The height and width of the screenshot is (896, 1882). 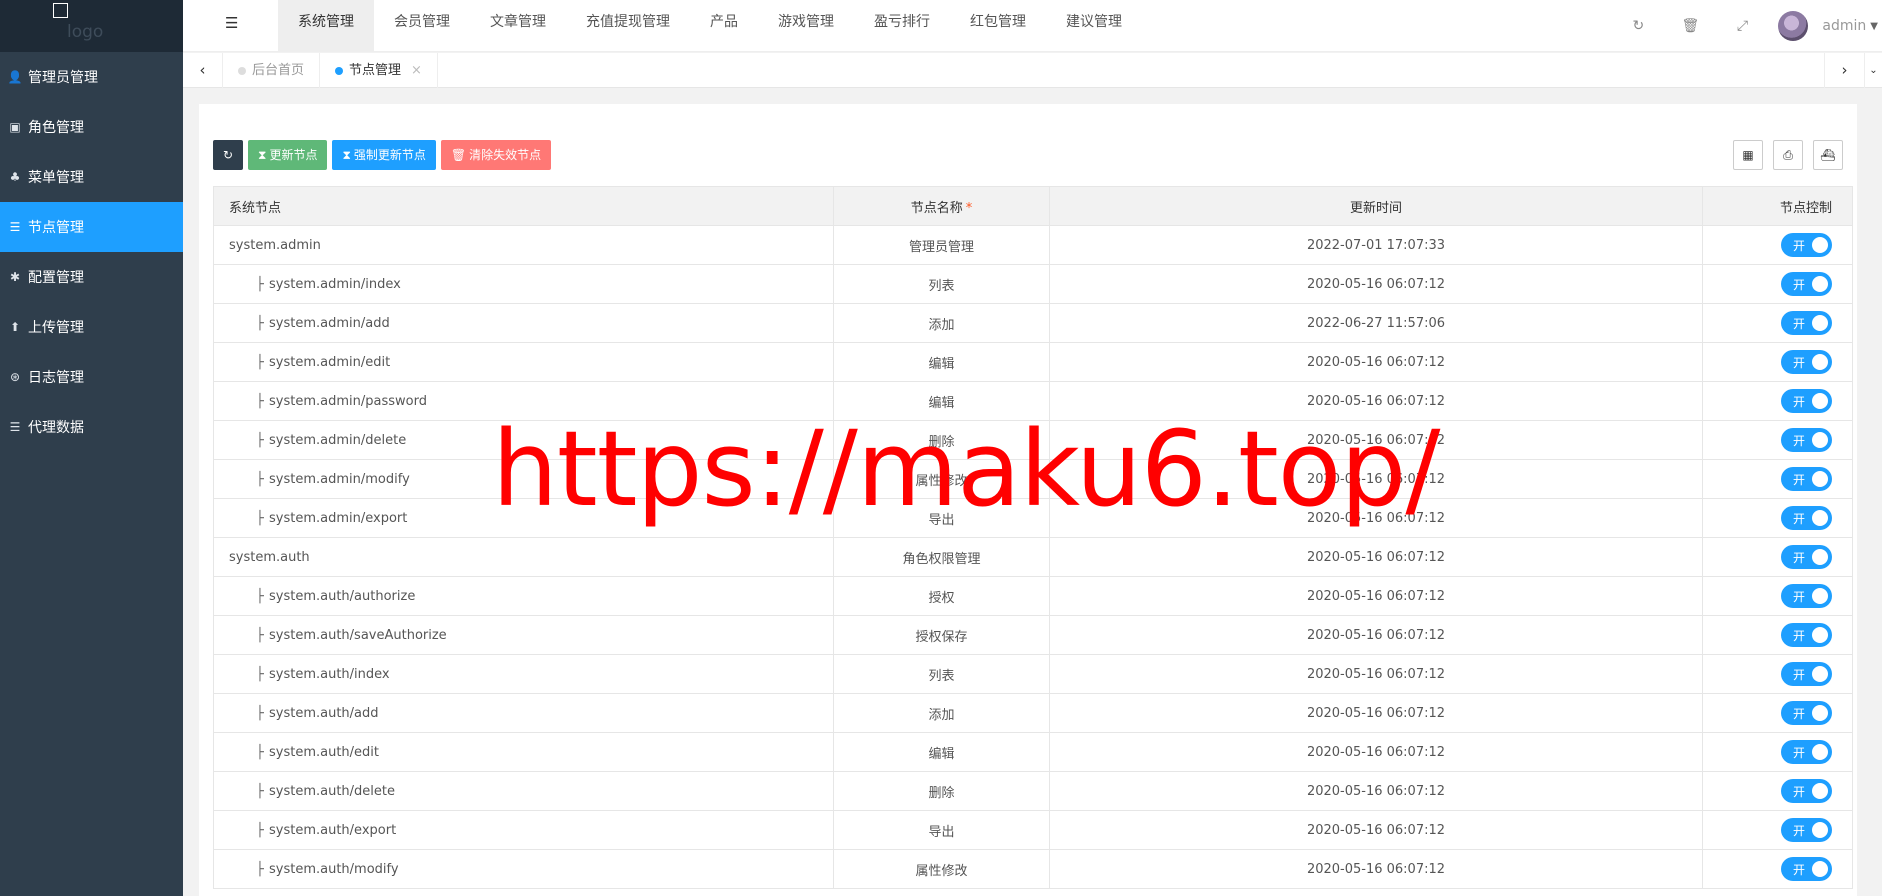 I want to click on sidebar-item-6: ⊛ 日志管理, so click(x=91, y=377).